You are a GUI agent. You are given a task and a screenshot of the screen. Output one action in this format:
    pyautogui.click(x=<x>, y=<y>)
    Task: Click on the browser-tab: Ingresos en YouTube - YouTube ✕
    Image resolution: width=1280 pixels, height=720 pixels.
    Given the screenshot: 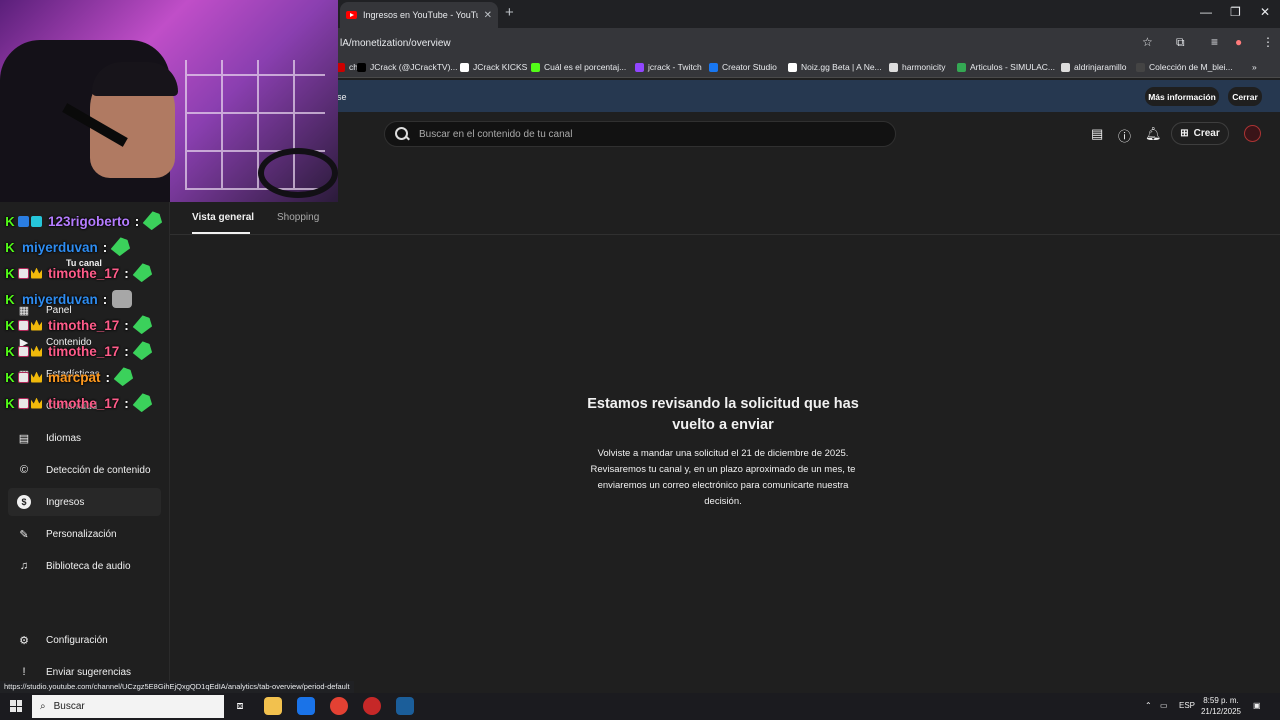 What is the action you would take?
    pyautogui.click(x=419, y=15)
    